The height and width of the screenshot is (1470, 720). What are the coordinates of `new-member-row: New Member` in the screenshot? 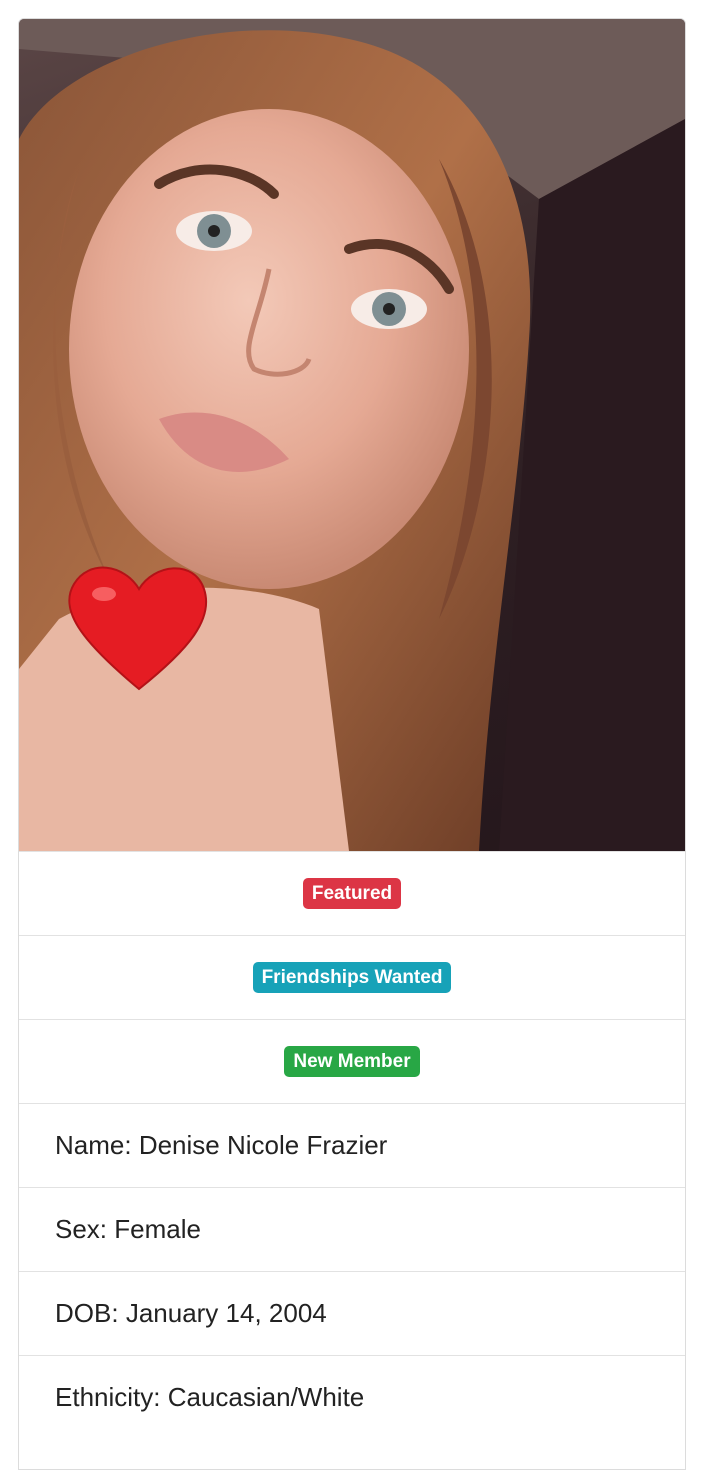 It's located at (352, 1061).